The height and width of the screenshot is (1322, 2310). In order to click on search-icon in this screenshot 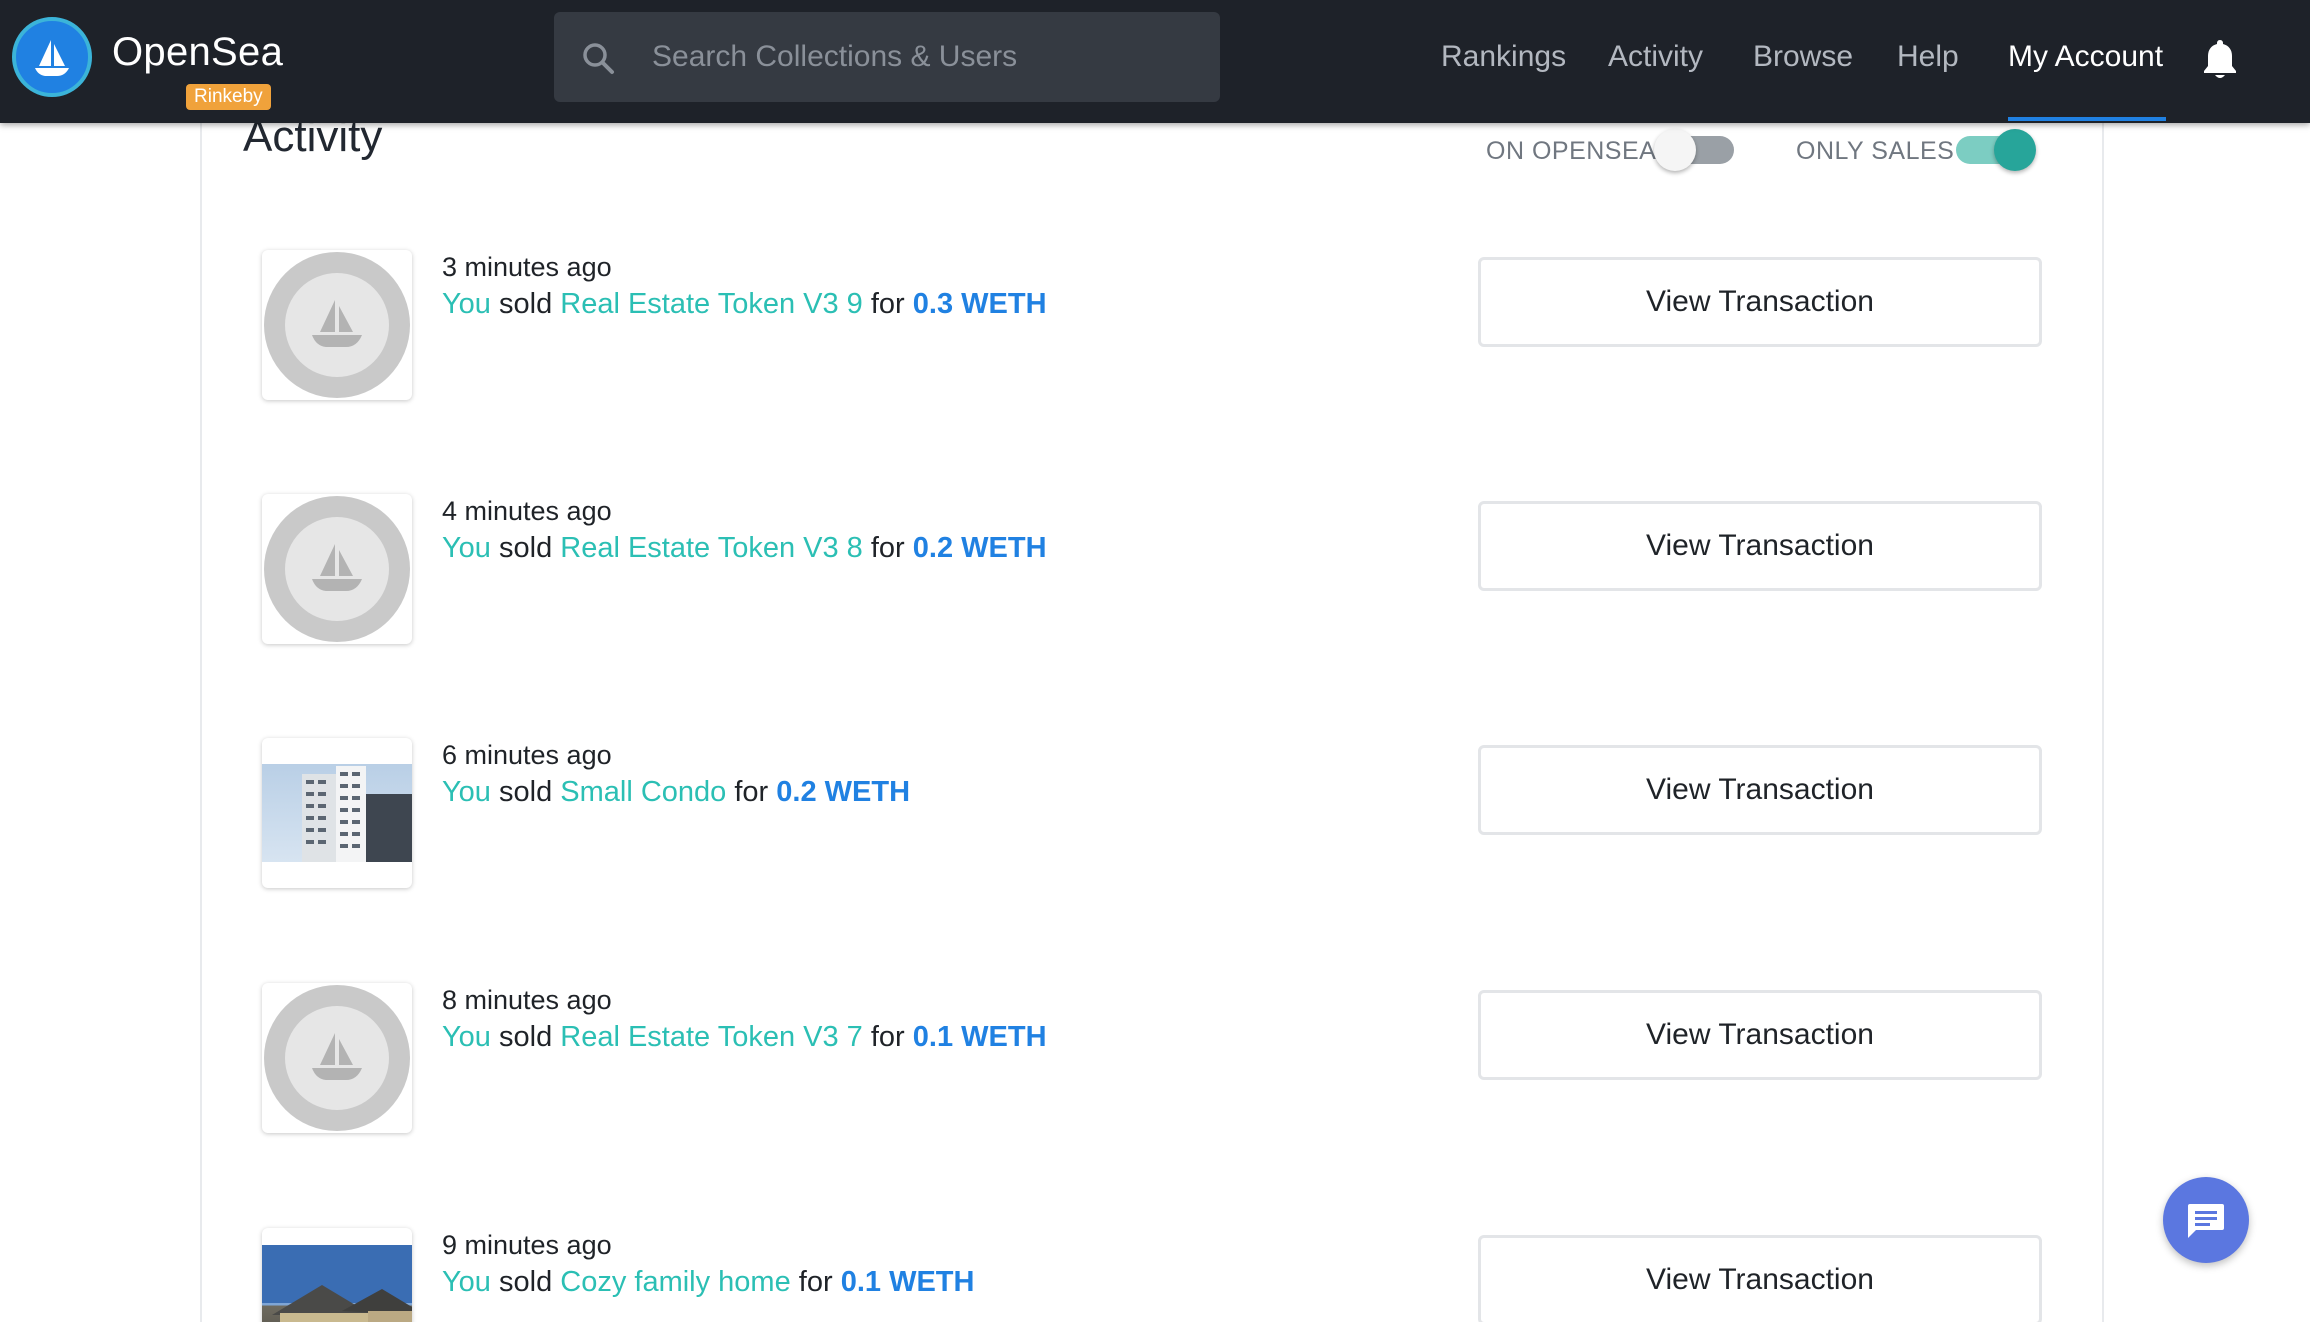, I will do `click(598, 58)`.